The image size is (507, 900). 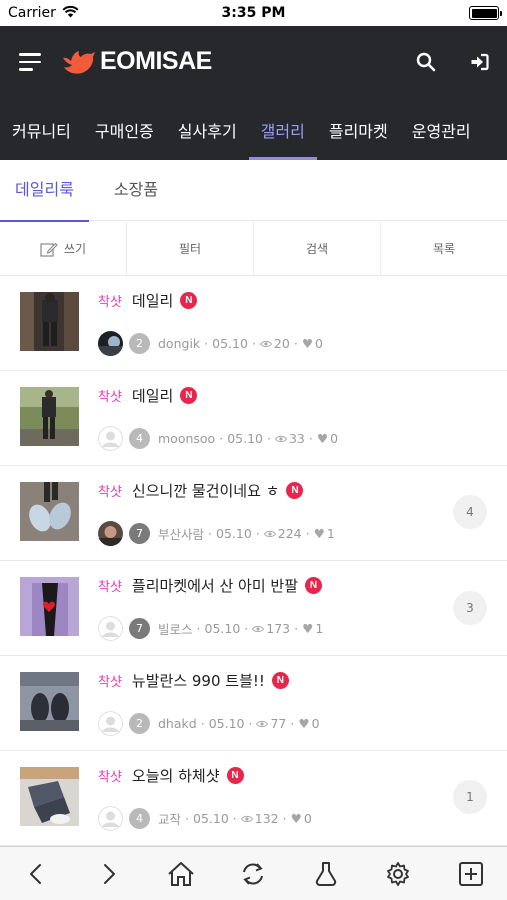 I want to click on post-title-line: 착샷 신으니깐 물건이네요 ㅎ N, so click(x=201, y=490).